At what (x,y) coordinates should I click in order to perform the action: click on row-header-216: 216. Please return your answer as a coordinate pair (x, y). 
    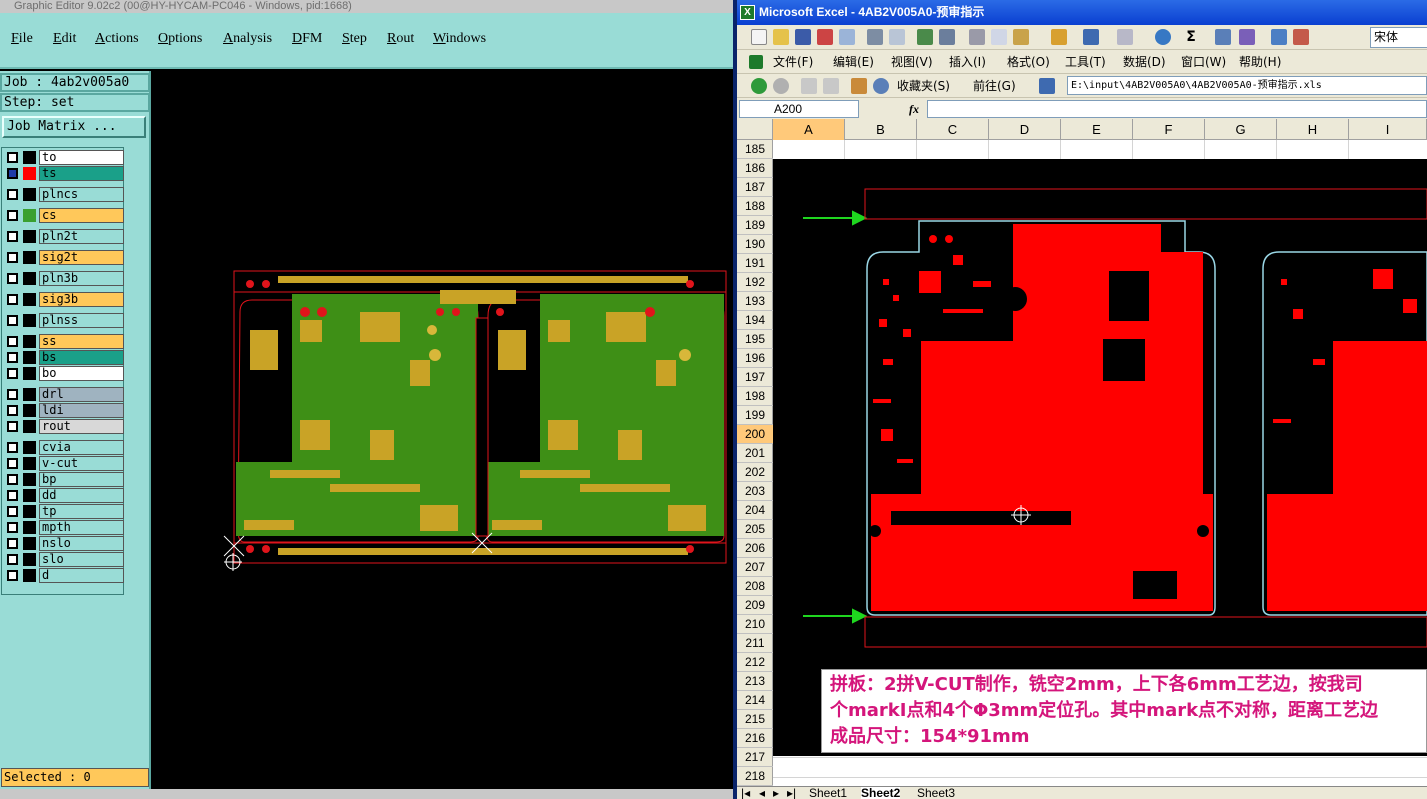
    Looking at the image, I should click on (755, 738).